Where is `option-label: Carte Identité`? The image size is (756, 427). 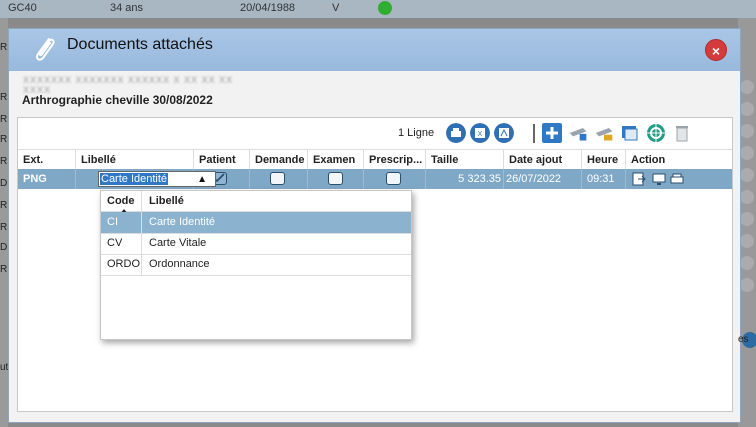
option-label: Carte Identité is located at coordinates (182, 222).